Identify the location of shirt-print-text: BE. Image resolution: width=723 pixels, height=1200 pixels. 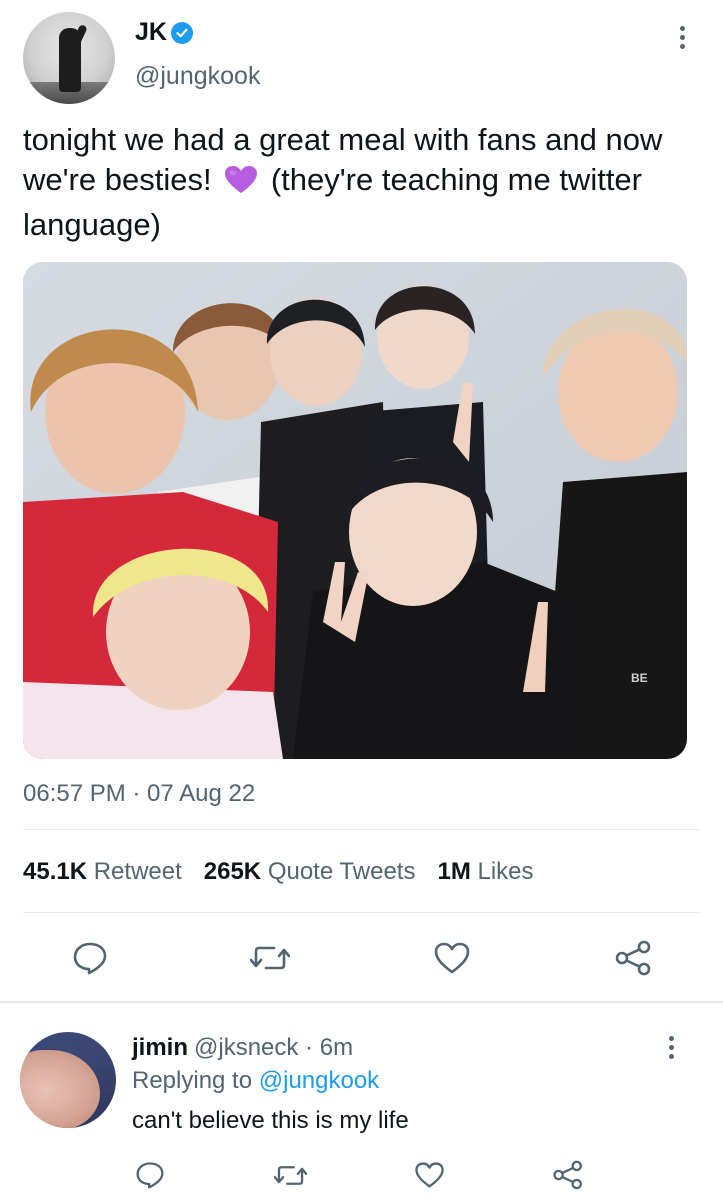
(639, 678).